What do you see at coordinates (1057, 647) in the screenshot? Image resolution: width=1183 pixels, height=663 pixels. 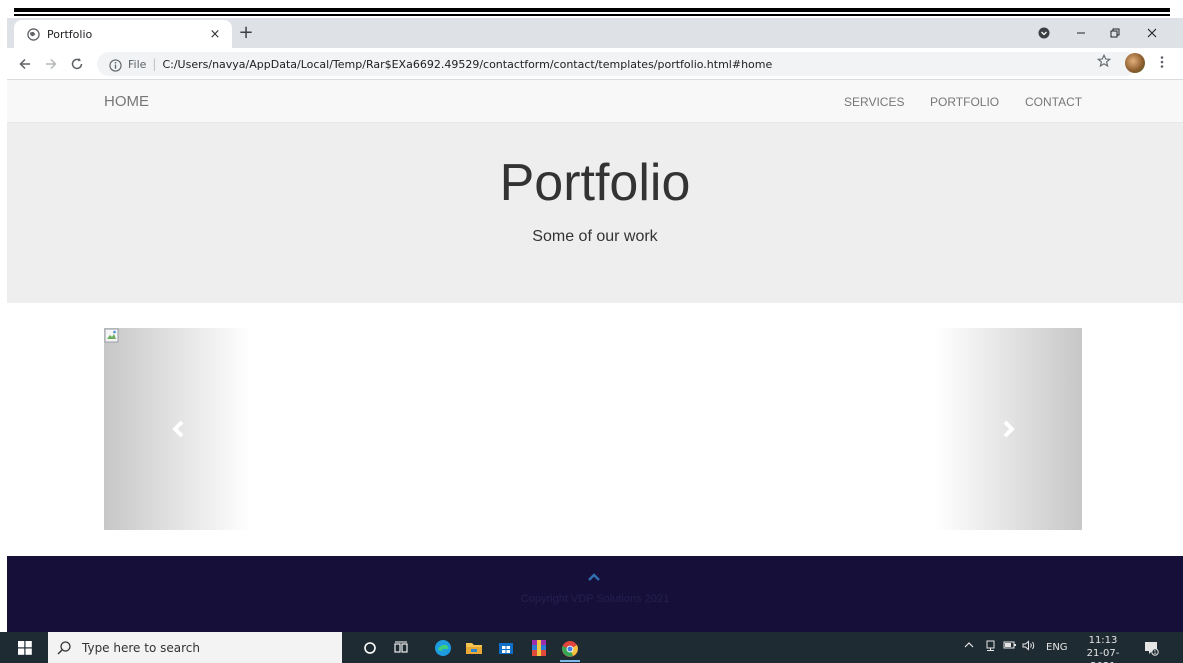 I see `language-indicator: ENG` at bounding box center [1057, 647].